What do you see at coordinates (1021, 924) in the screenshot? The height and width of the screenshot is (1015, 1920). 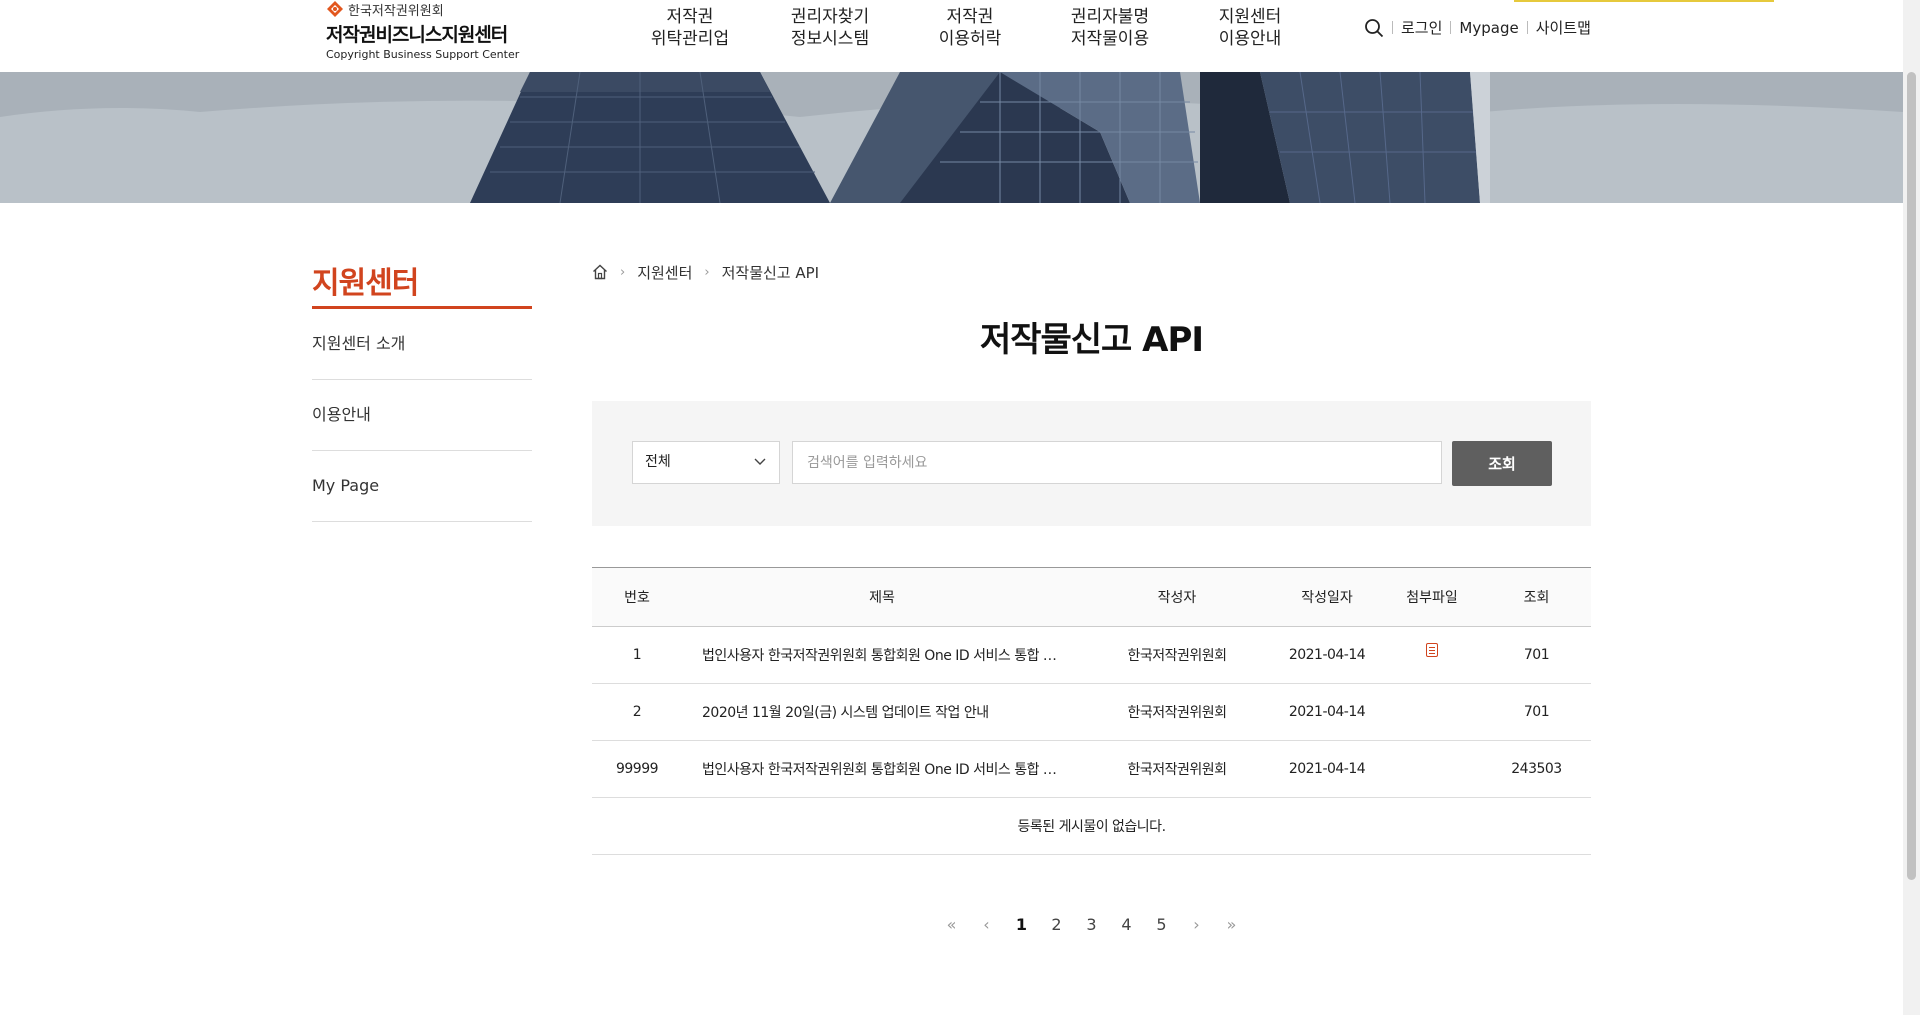 I see `page-number-1: 1` at bounding box center [1021, 924].